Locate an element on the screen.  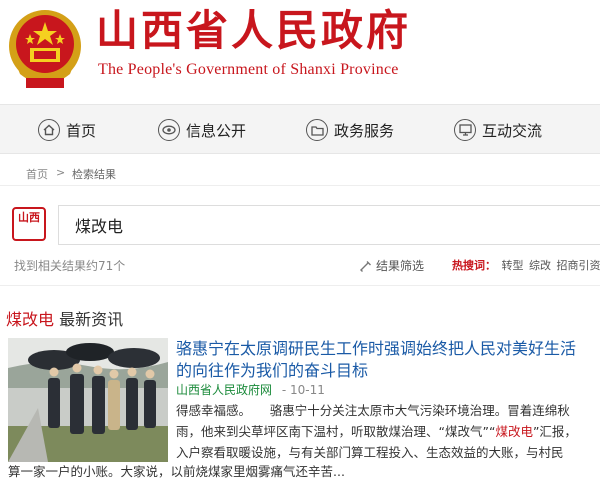
result-bar: 找到相关结果约71个 结果筛选 热搜词： 转型 综改 招商引资 is located at coordinates (300, 265).